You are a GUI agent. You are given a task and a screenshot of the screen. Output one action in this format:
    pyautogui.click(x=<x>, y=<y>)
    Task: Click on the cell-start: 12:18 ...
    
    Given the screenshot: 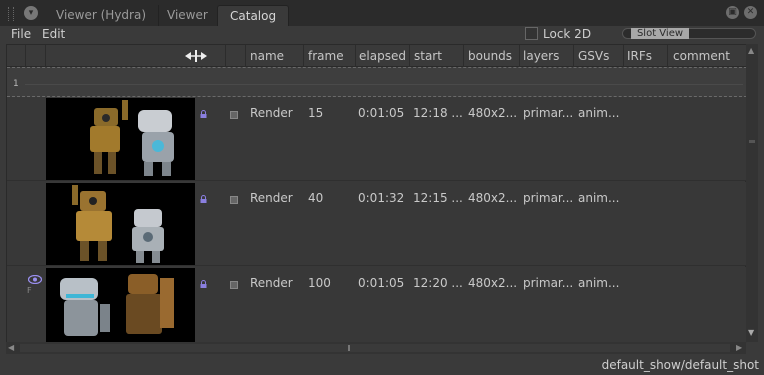 What is the action you would take?
    pyautogui.click(x=438, y=113)
    